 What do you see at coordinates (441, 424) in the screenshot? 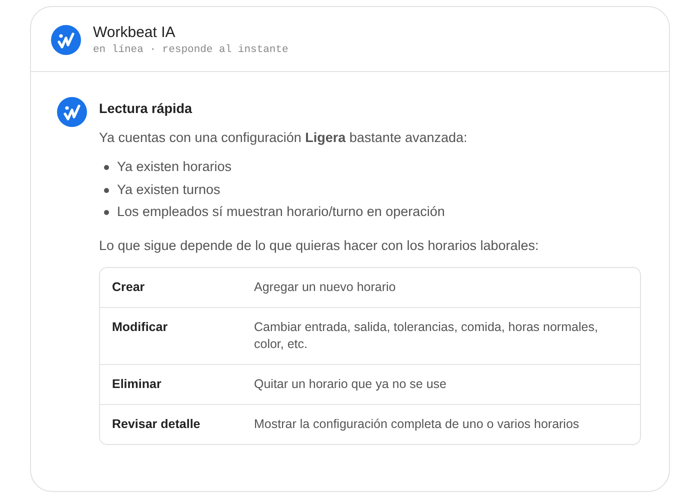
I see `table-cell: Mostrar la configuración completa de uno o varios horarios` at bounding box center [441, 424].